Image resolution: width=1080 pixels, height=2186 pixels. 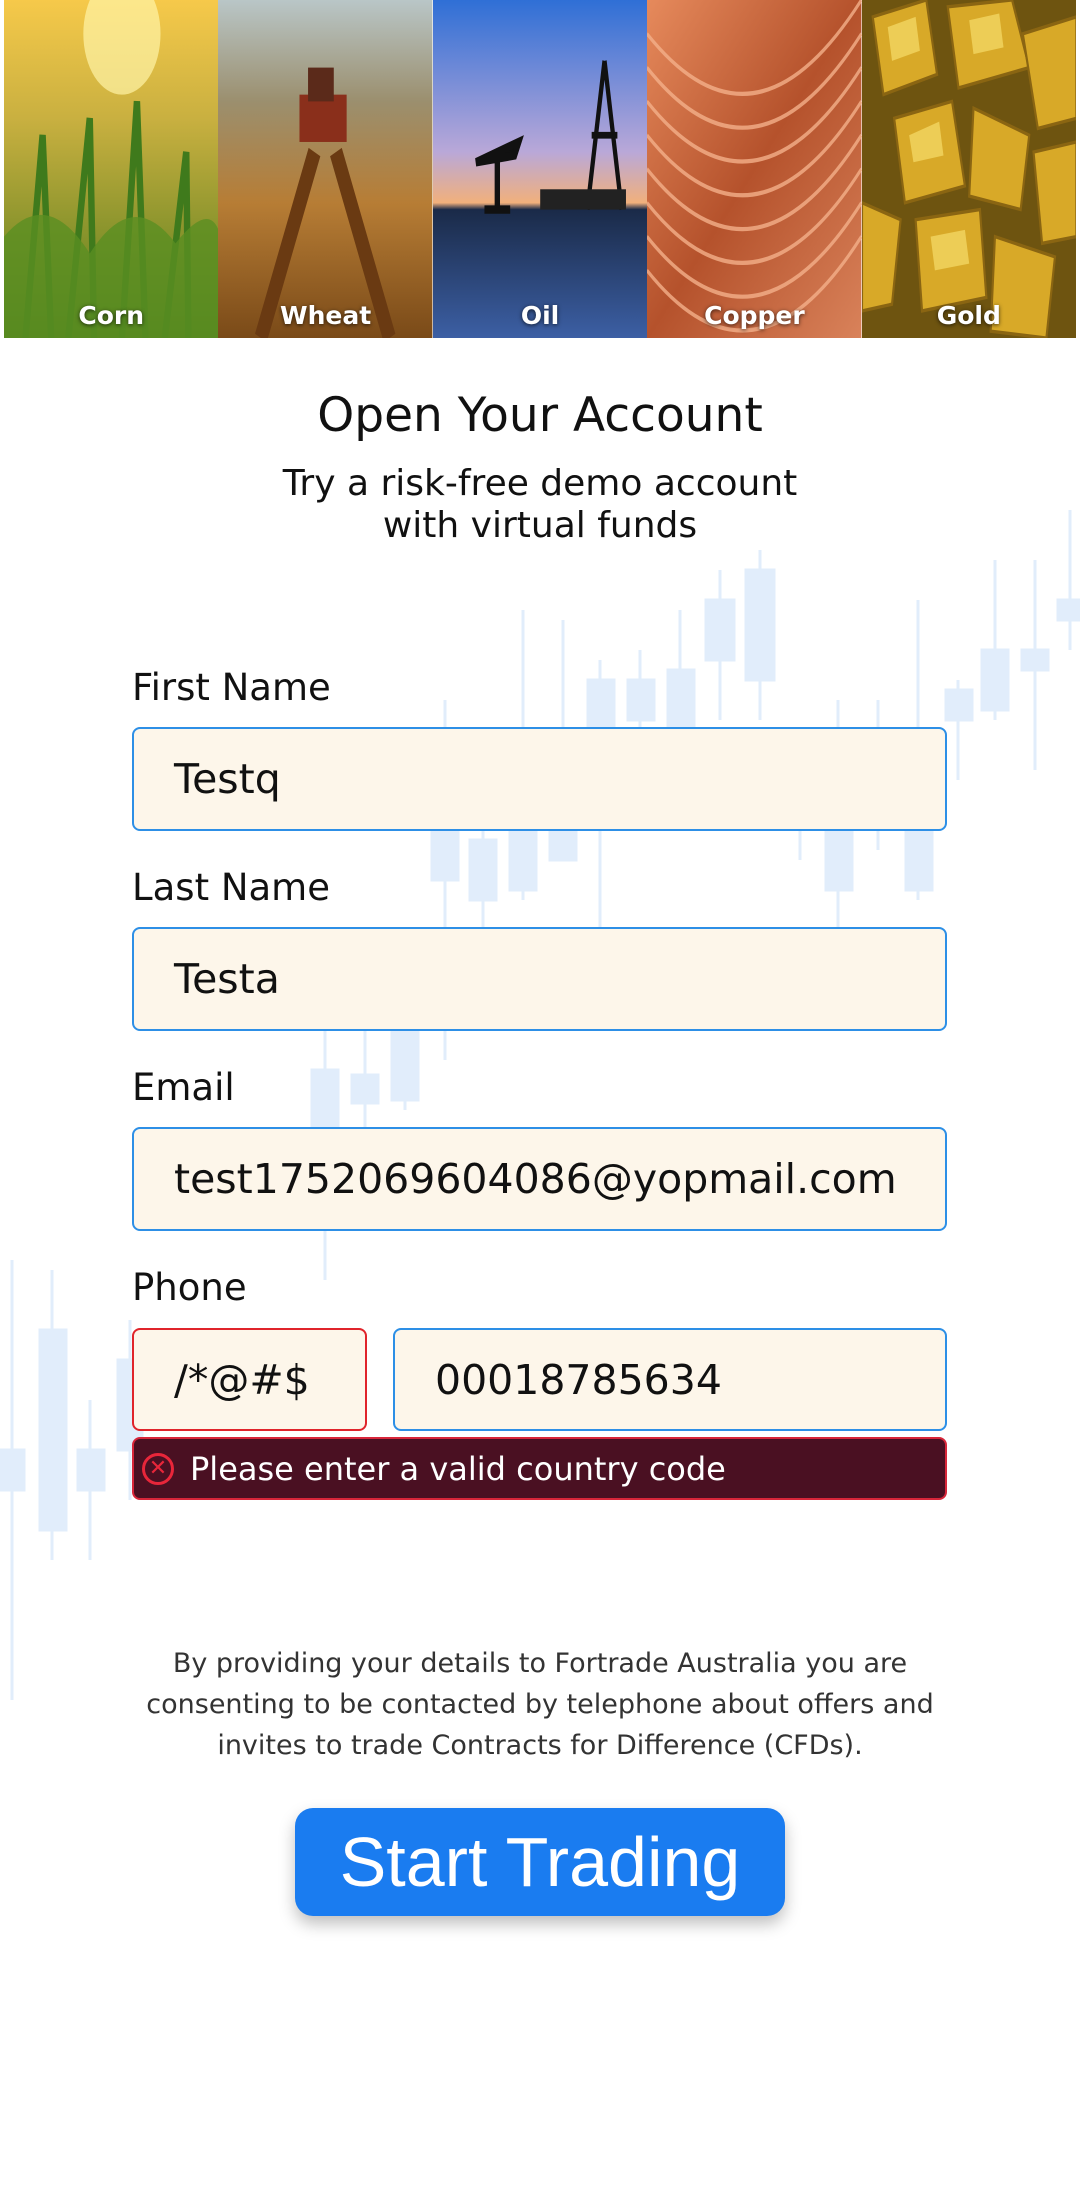 I want to click on phone-number-input: 00018785634, so click(x=670, y=1379).